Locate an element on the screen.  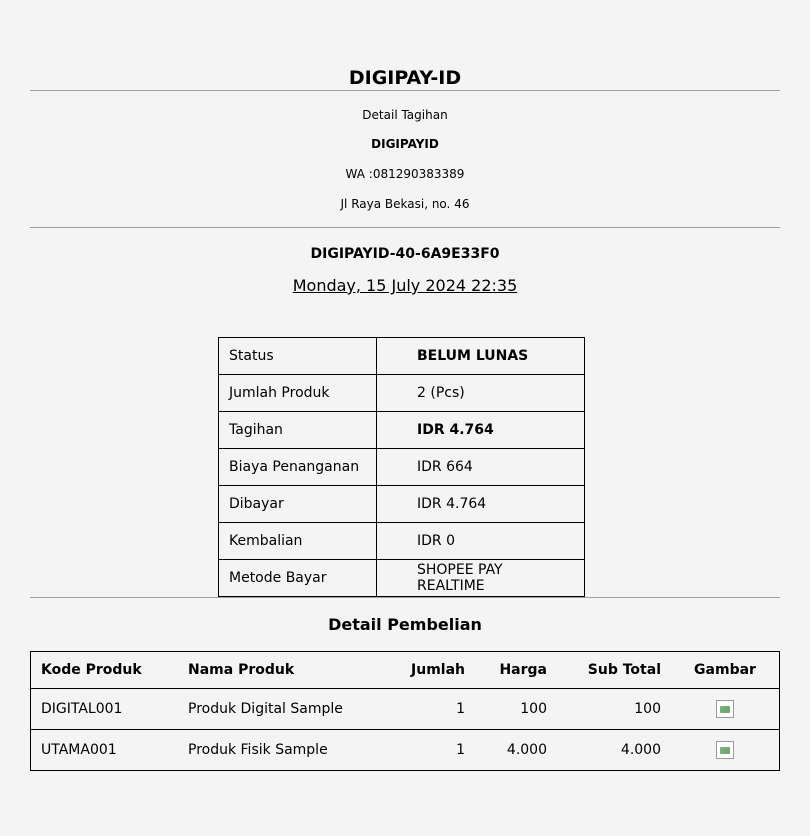
summary-row: Biaya Penanganan IDR 664 is located at coordinates (401, 467).